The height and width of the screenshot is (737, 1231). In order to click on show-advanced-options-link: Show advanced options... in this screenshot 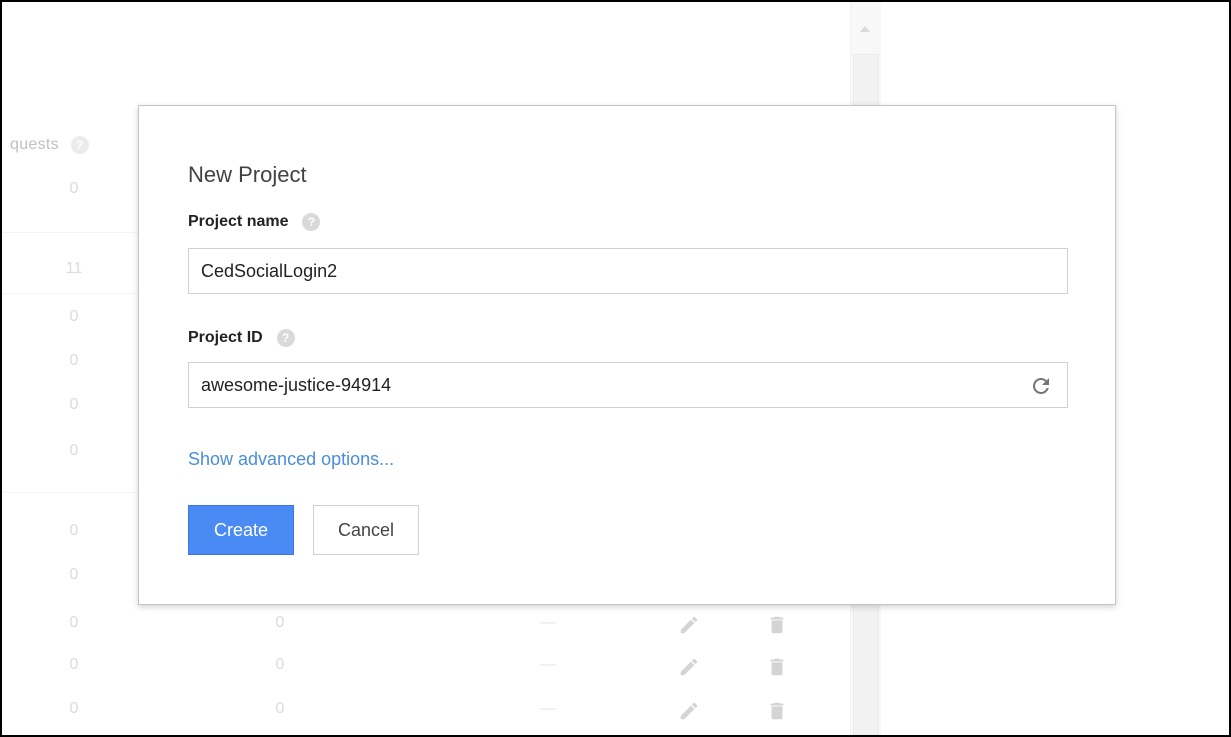, I will do `click(291, 459)`.